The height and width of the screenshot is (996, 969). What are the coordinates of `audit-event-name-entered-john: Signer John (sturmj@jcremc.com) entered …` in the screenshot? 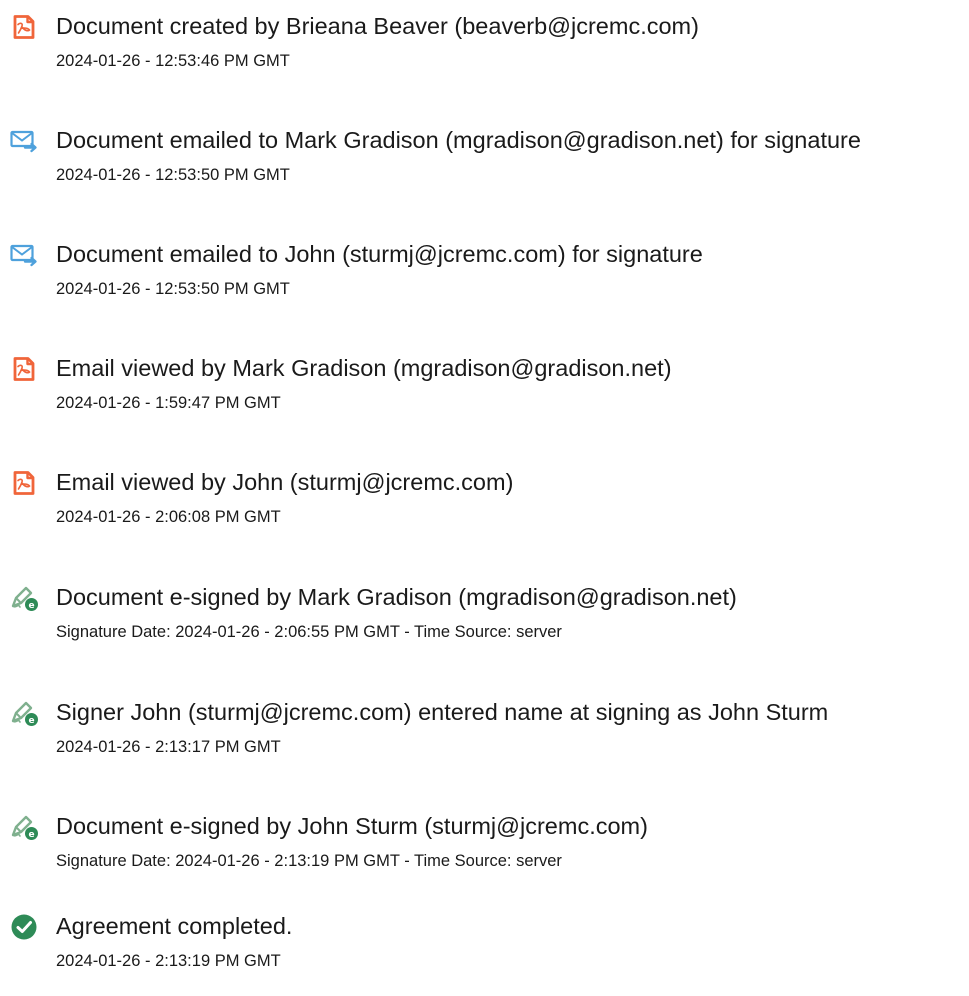 It's located at (484, 731).